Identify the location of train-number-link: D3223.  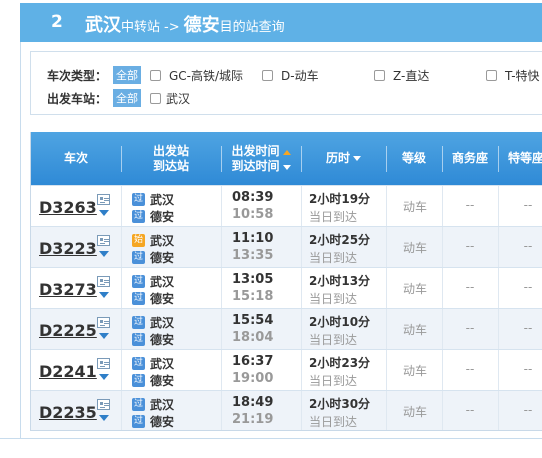
(68, 248).